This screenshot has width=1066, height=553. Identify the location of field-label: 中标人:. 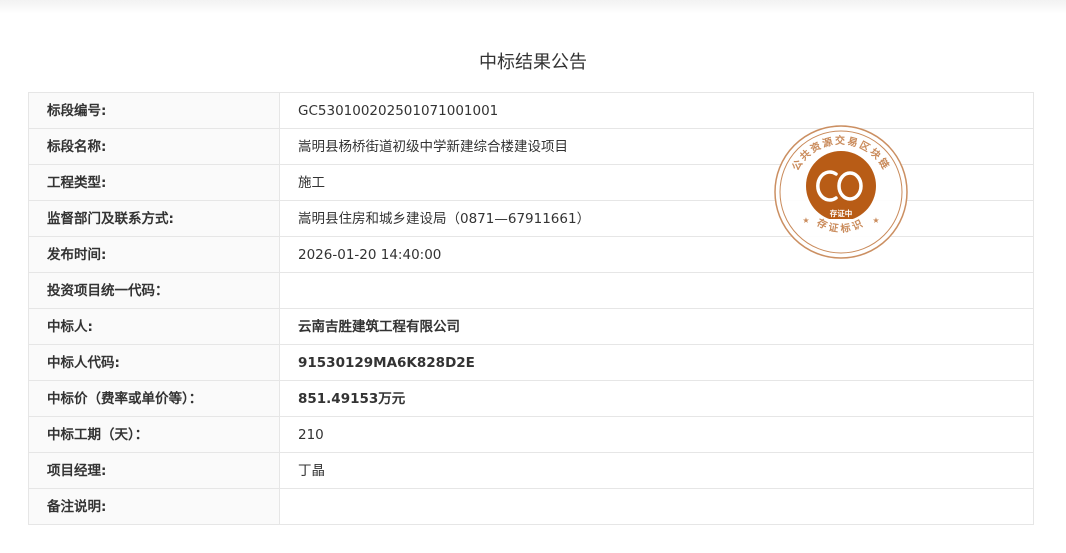
(154, 326).